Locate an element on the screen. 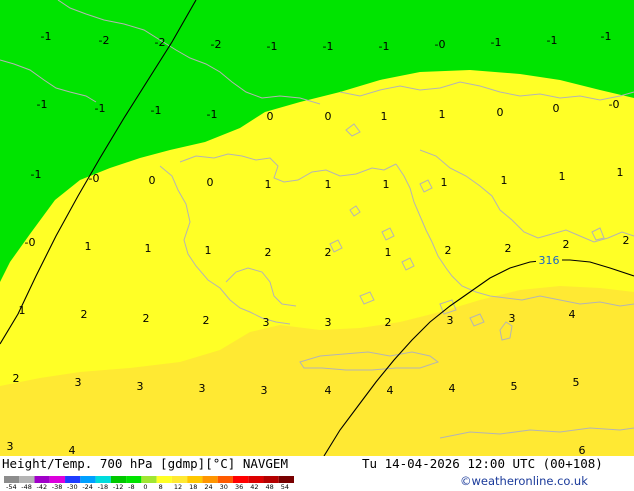 The height and width of the screenshot is (491, 634). color-scale is located at coordinates (149, 479).